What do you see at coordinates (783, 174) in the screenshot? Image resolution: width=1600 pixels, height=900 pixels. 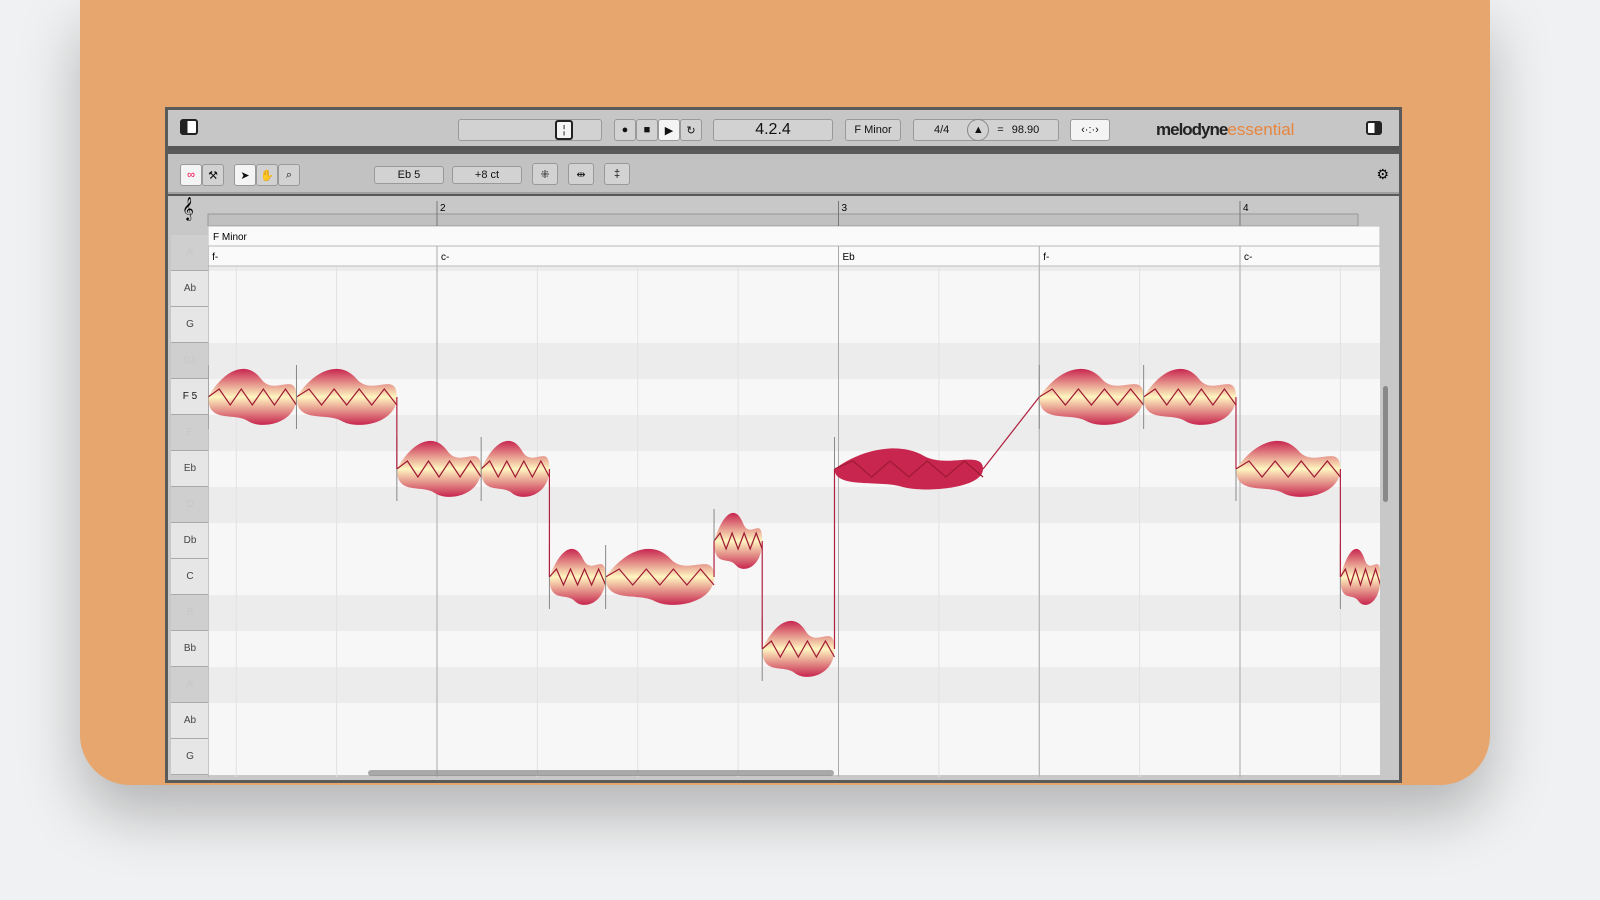 I see `edit-toolbar: ∞ ⚒ ➤ ✋ ⌕ Eb 5 +8 ct ⁜ ⇹ ‡ ⚙` at bounding box center [783, 174].